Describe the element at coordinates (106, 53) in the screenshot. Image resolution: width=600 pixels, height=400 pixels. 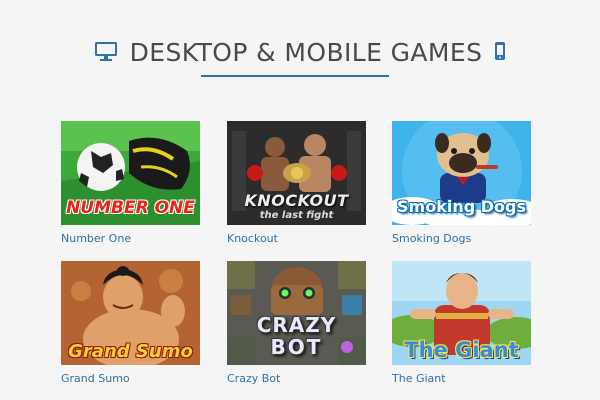
I see `desktop-monitor-icon` at that location.